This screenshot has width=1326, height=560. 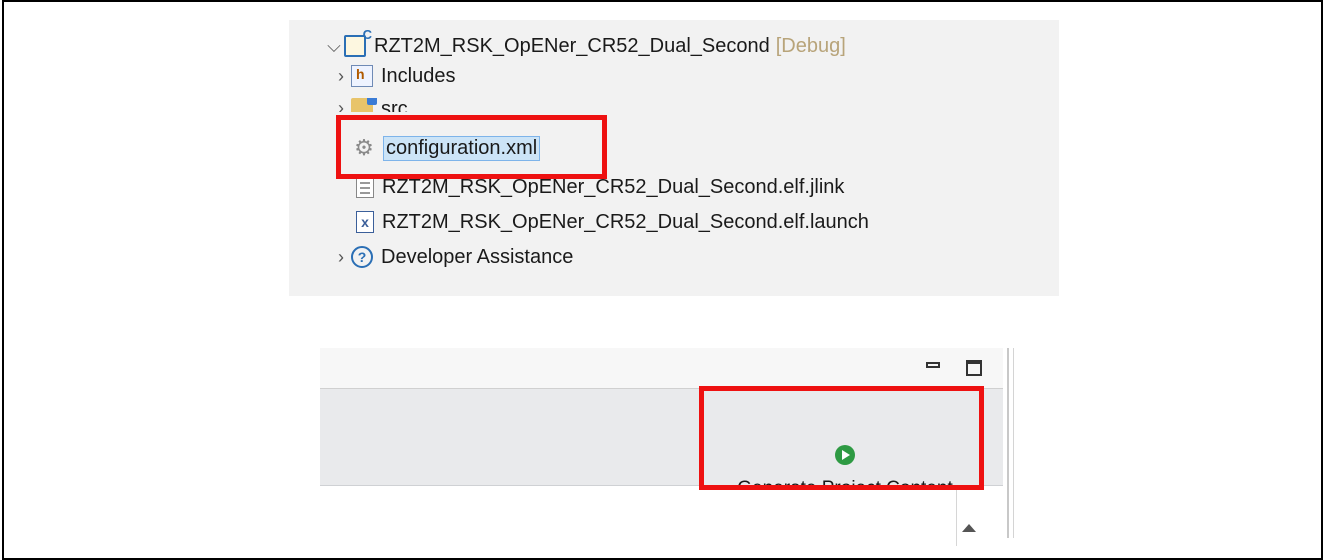 I want to click on editor-content, so click(x=638, y=516).